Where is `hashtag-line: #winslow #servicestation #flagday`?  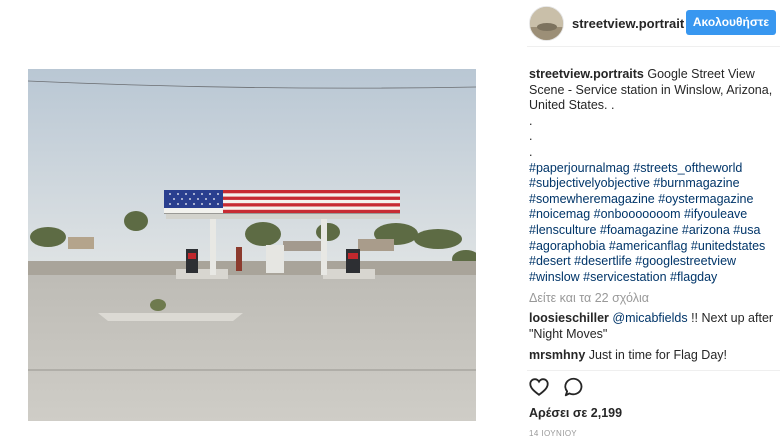 hashtag-line: #winslow #servicestation #flagday is located at coordinates (623, 277).